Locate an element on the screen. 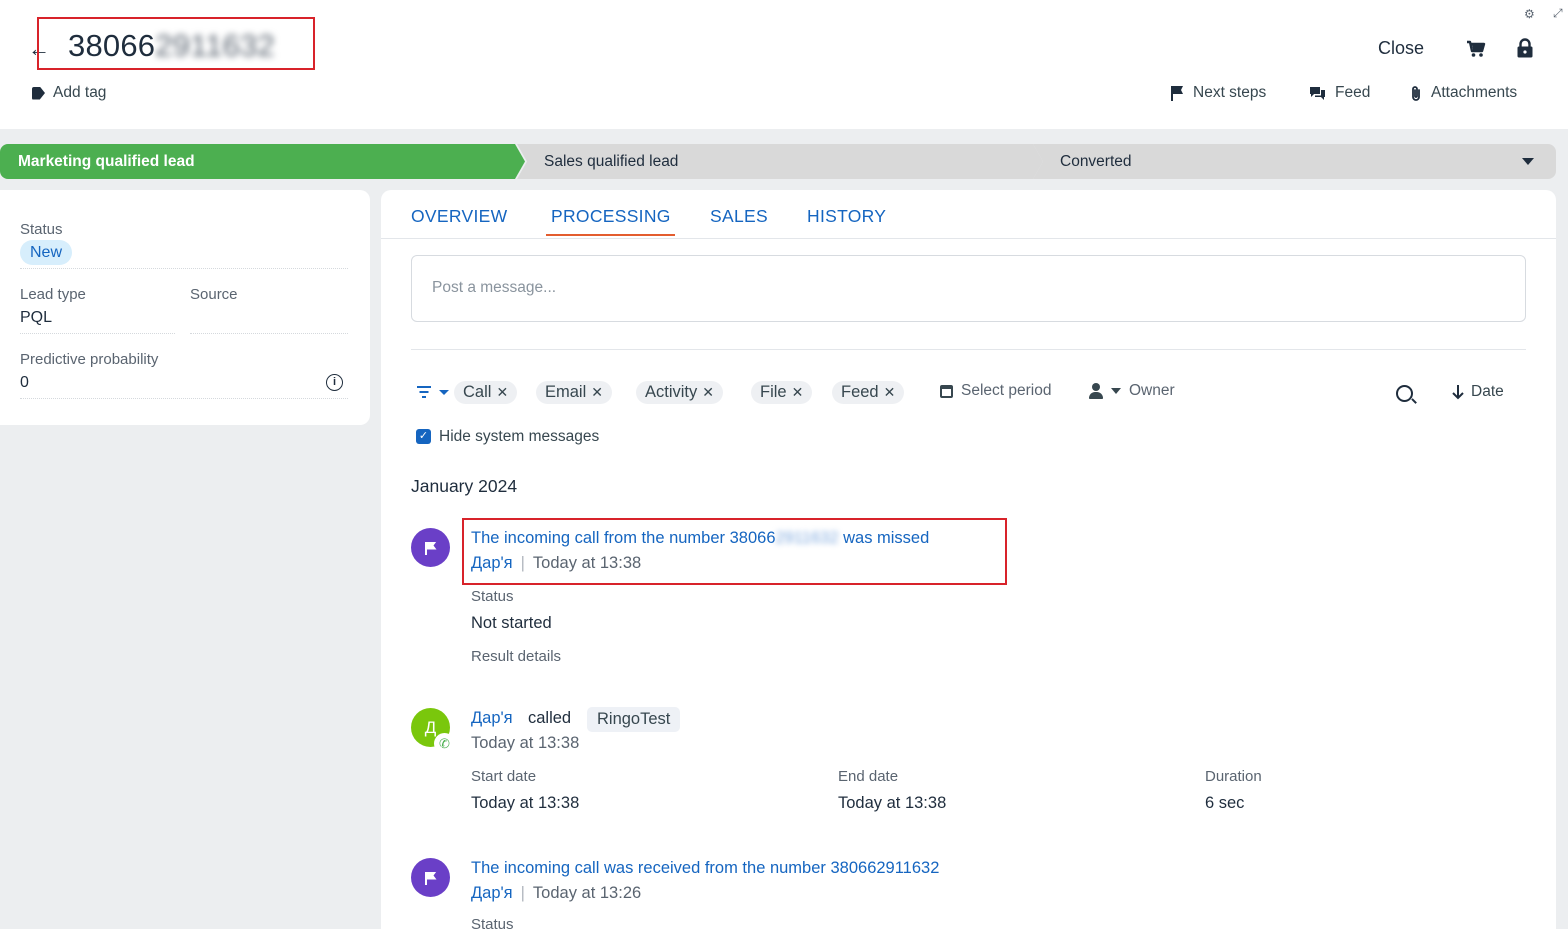  chat-bubbles-icon is located at coordinates (1317, 93).